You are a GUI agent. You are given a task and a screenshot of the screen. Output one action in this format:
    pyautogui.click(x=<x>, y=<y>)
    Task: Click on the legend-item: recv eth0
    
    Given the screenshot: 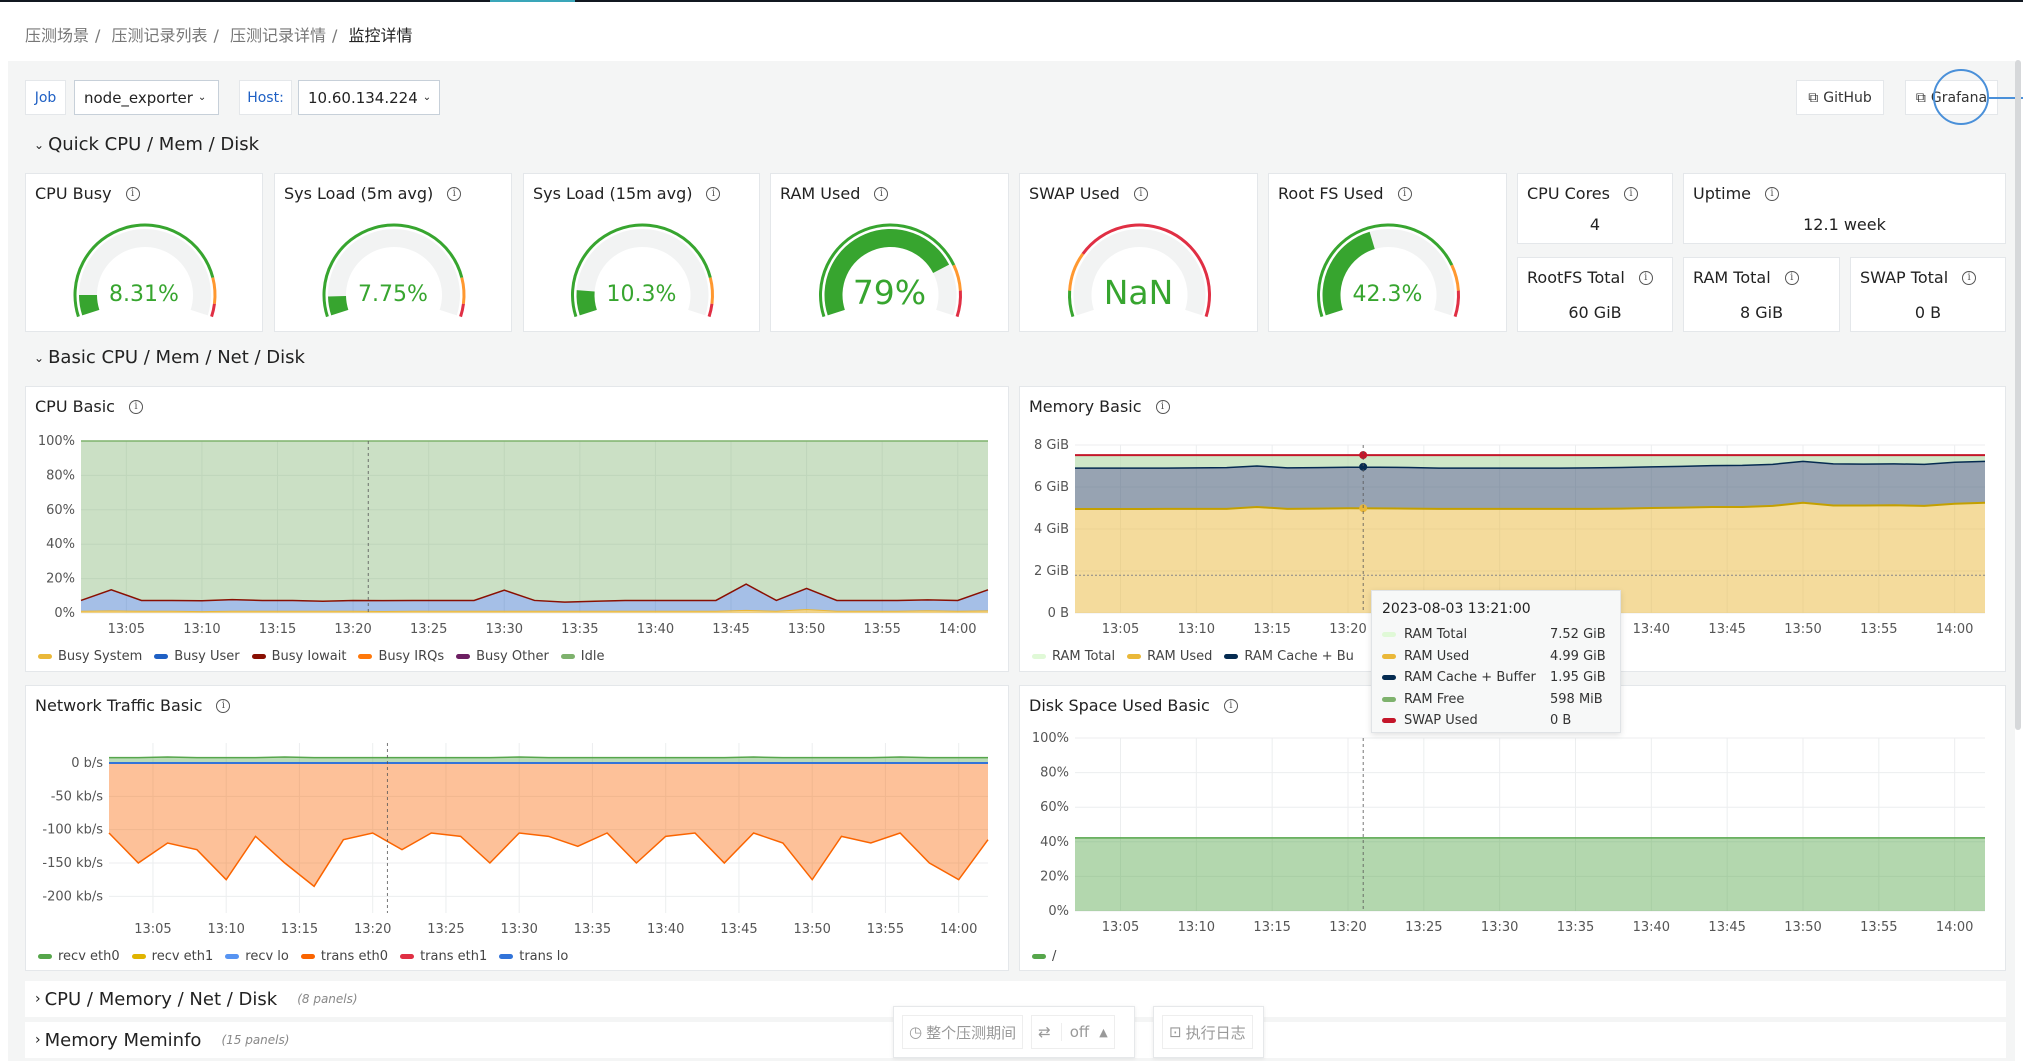 What is the action you would take?
    pyautogui.click(x=79, y=956)
    